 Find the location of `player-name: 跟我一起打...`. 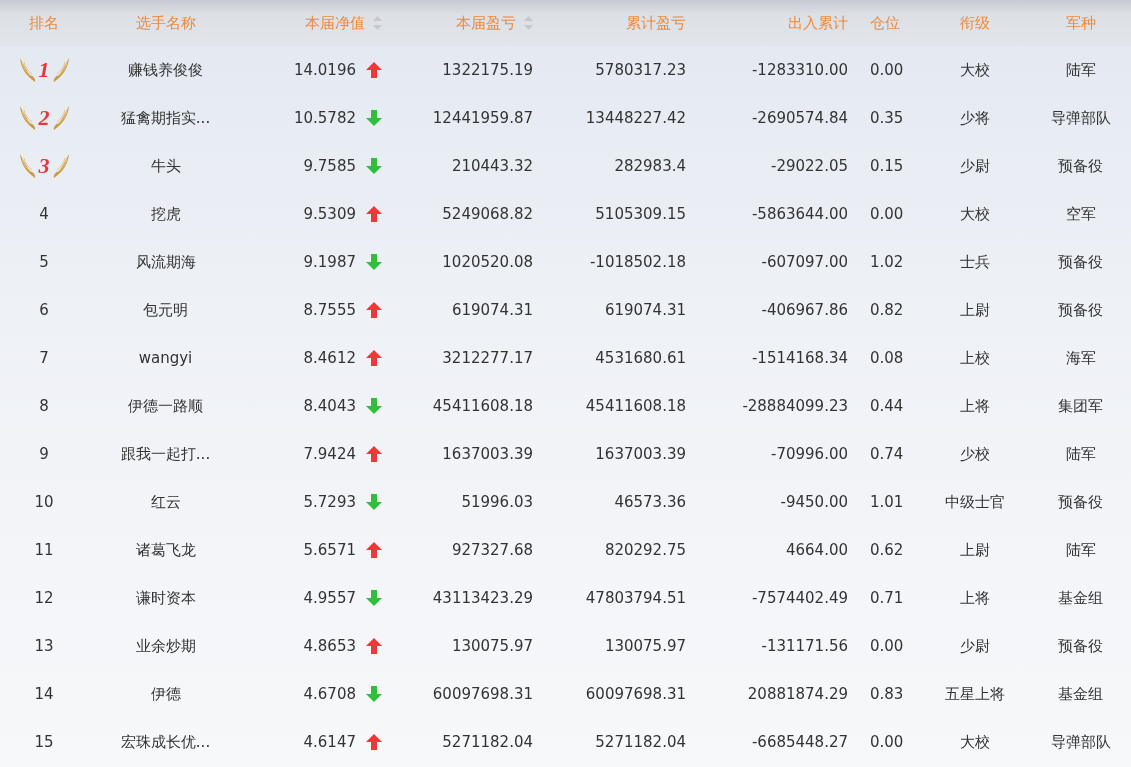

player-name: 跟我一起打... is located at coordinates (165, 454).